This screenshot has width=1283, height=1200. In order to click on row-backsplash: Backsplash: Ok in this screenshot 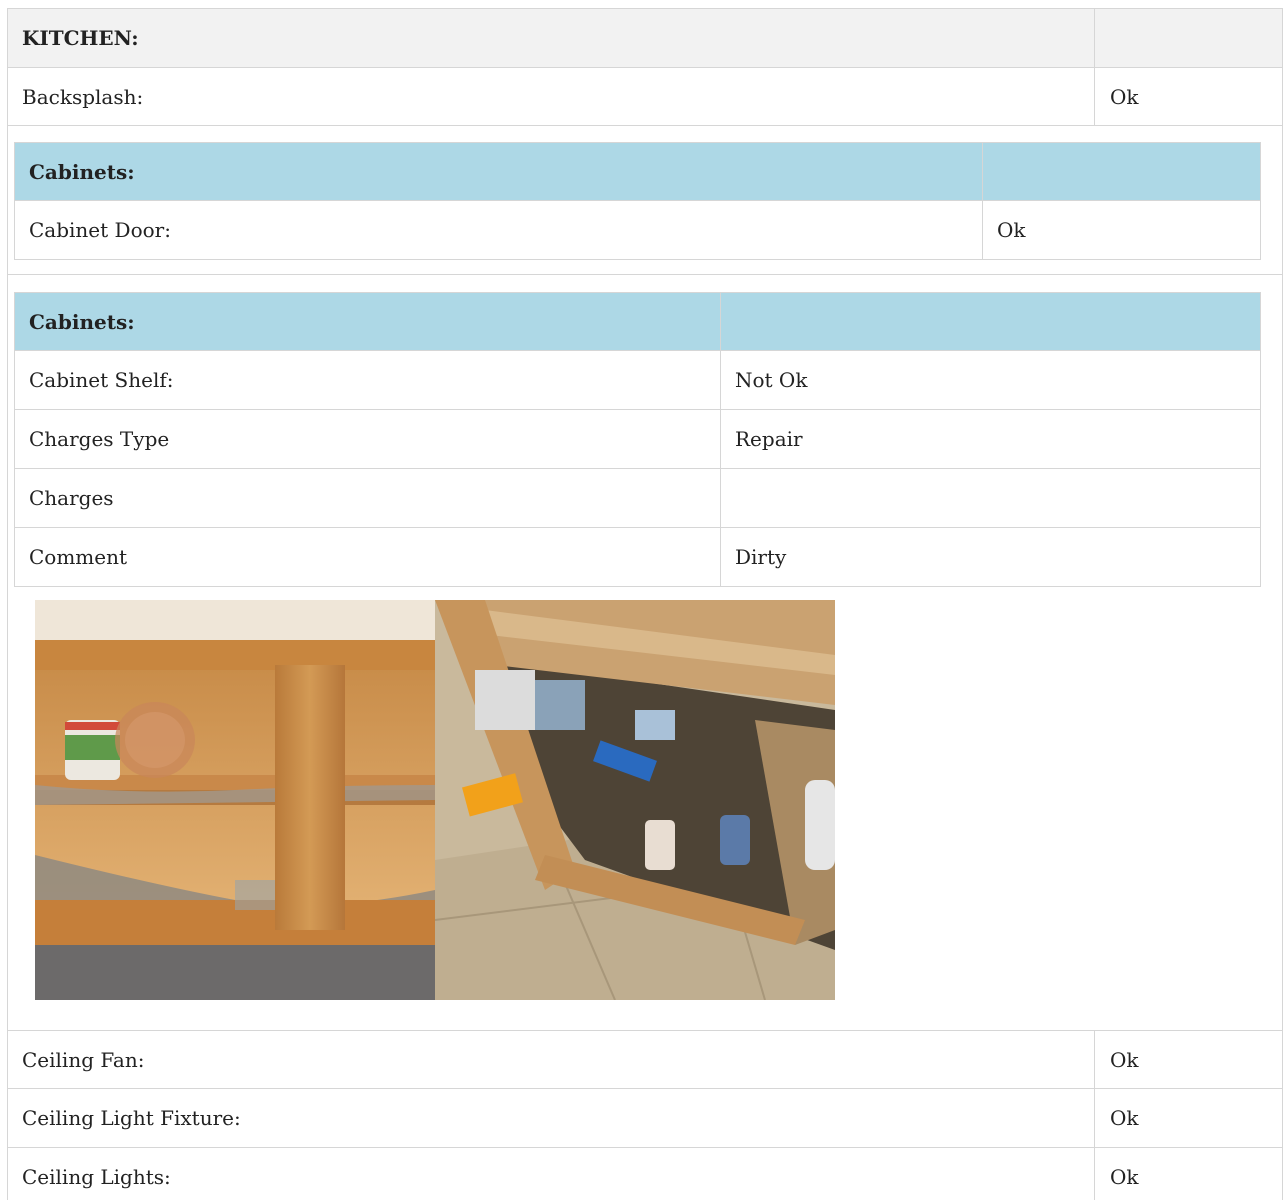, I will do `click(645, 96)`.